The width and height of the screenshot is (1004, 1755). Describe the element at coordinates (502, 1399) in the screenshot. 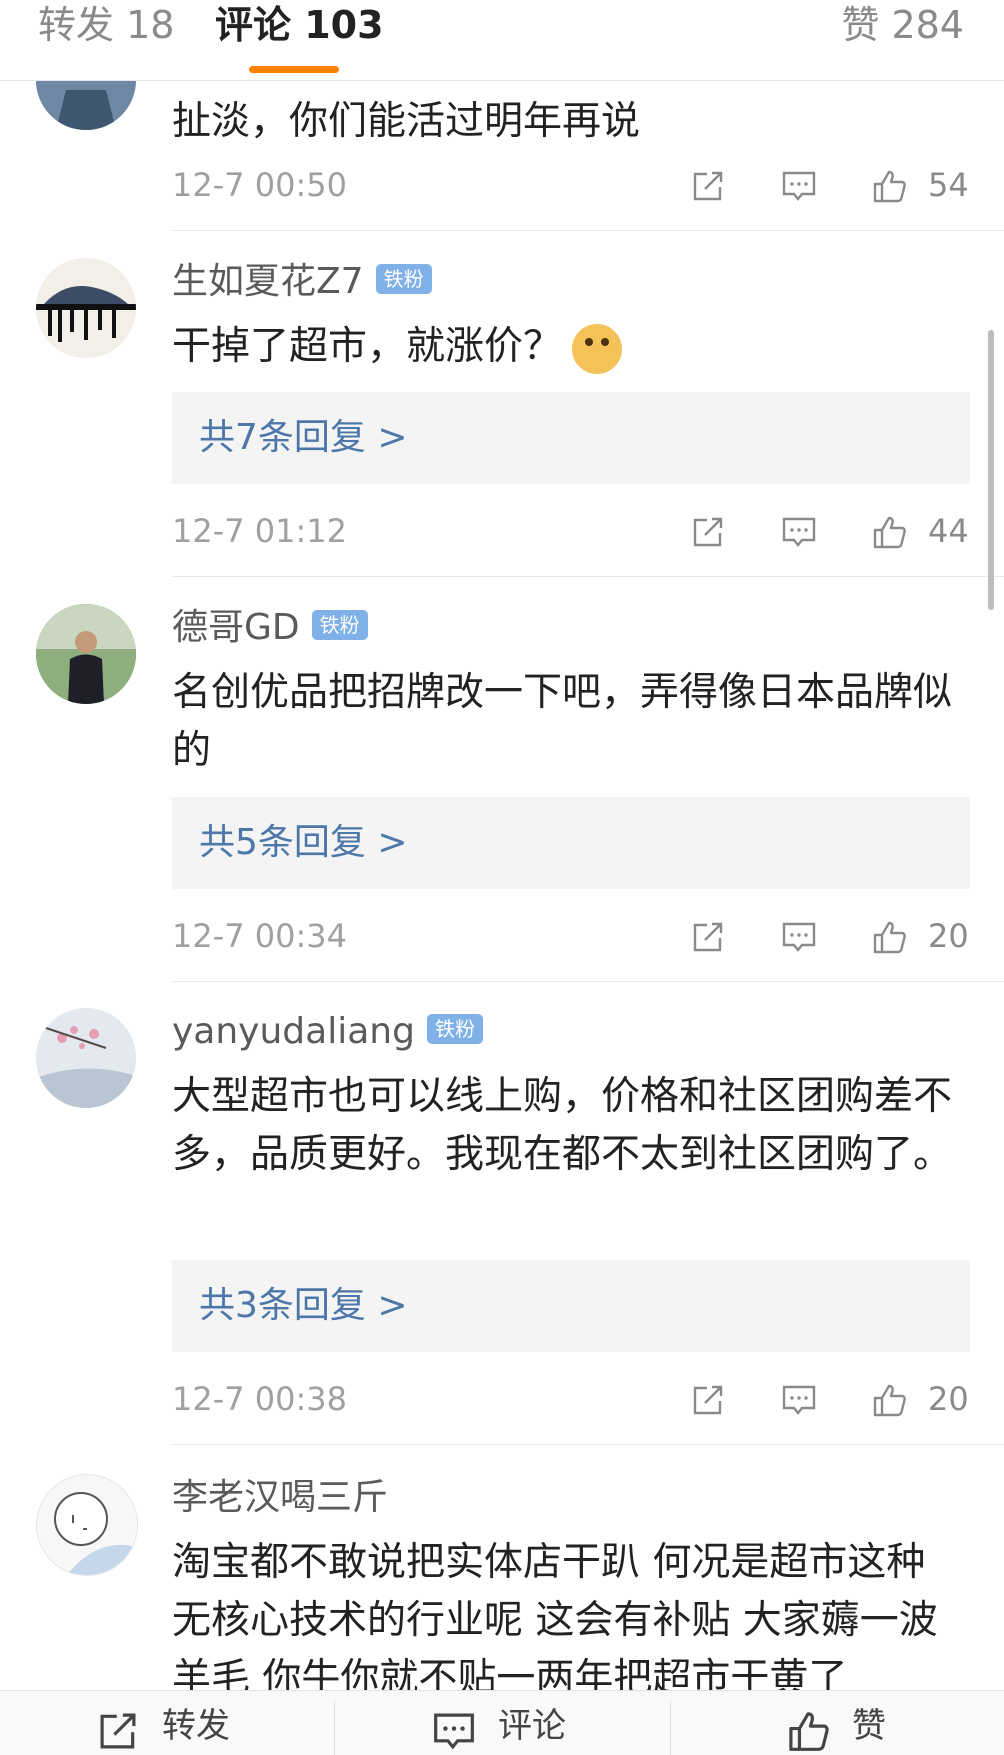

I see `comment-meta: 12-7 00:38 20` at that location.